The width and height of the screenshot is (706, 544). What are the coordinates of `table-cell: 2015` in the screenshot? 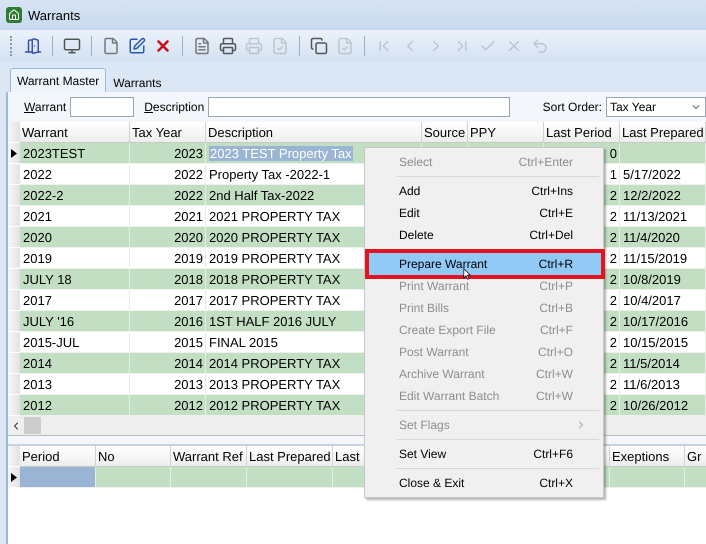 It's located at (168, 342).